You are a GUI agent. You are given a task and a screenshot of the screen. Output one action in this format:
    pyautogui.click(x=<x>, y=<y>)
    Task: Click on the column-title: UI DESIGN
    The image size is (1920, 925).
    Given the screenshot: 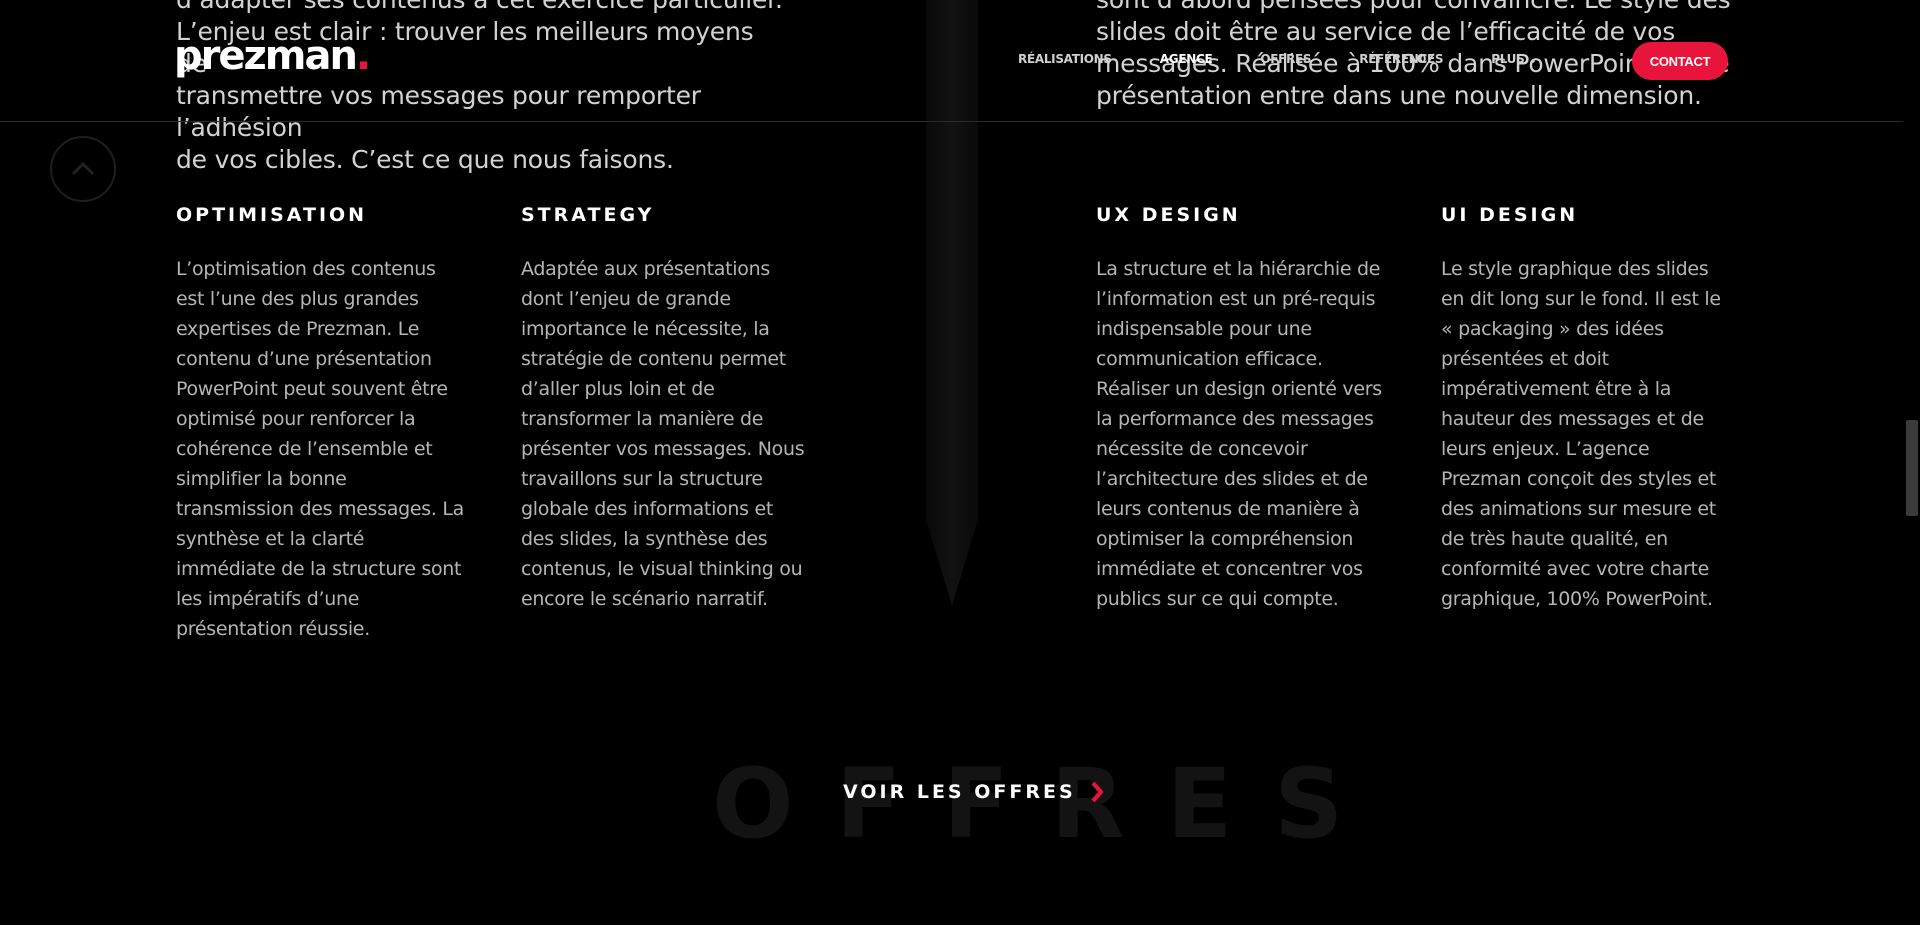 What is the action you would take?
    pyautogui.click(x=1510, y=215)
    